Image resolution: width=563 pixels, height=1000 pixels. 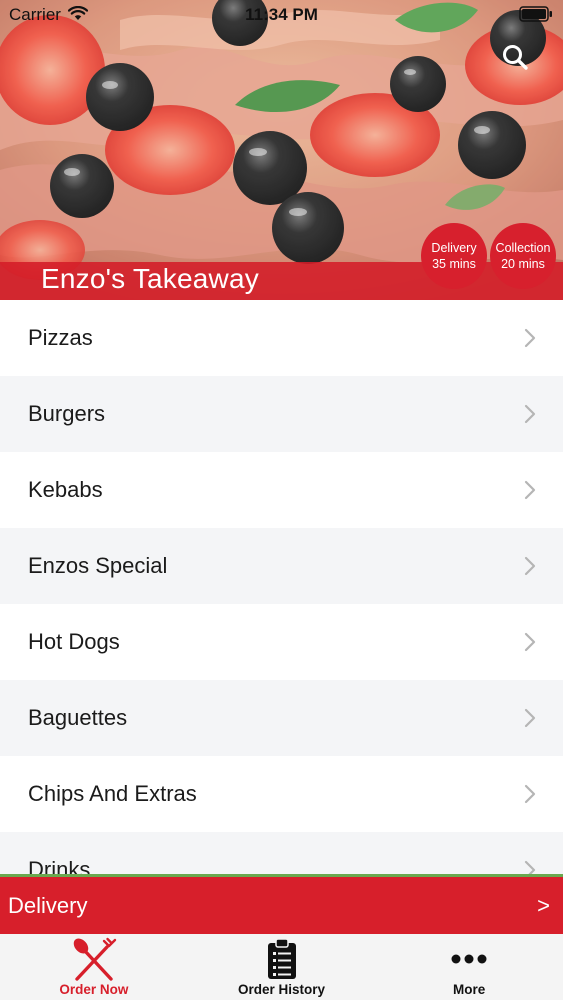 What do you see at coordinates (60, 337) in the screenshot?
I see `category-label: Pizzas` at bounding box center [60, 337].